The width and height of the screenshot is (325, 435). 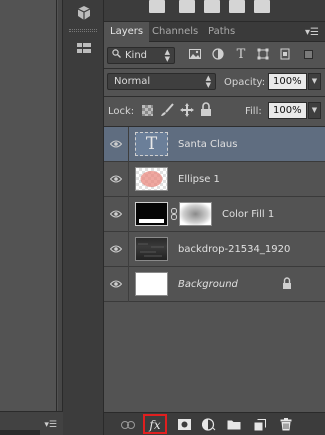 I want to click on blend-mode-value: Normal, so click(x=132, y=81).